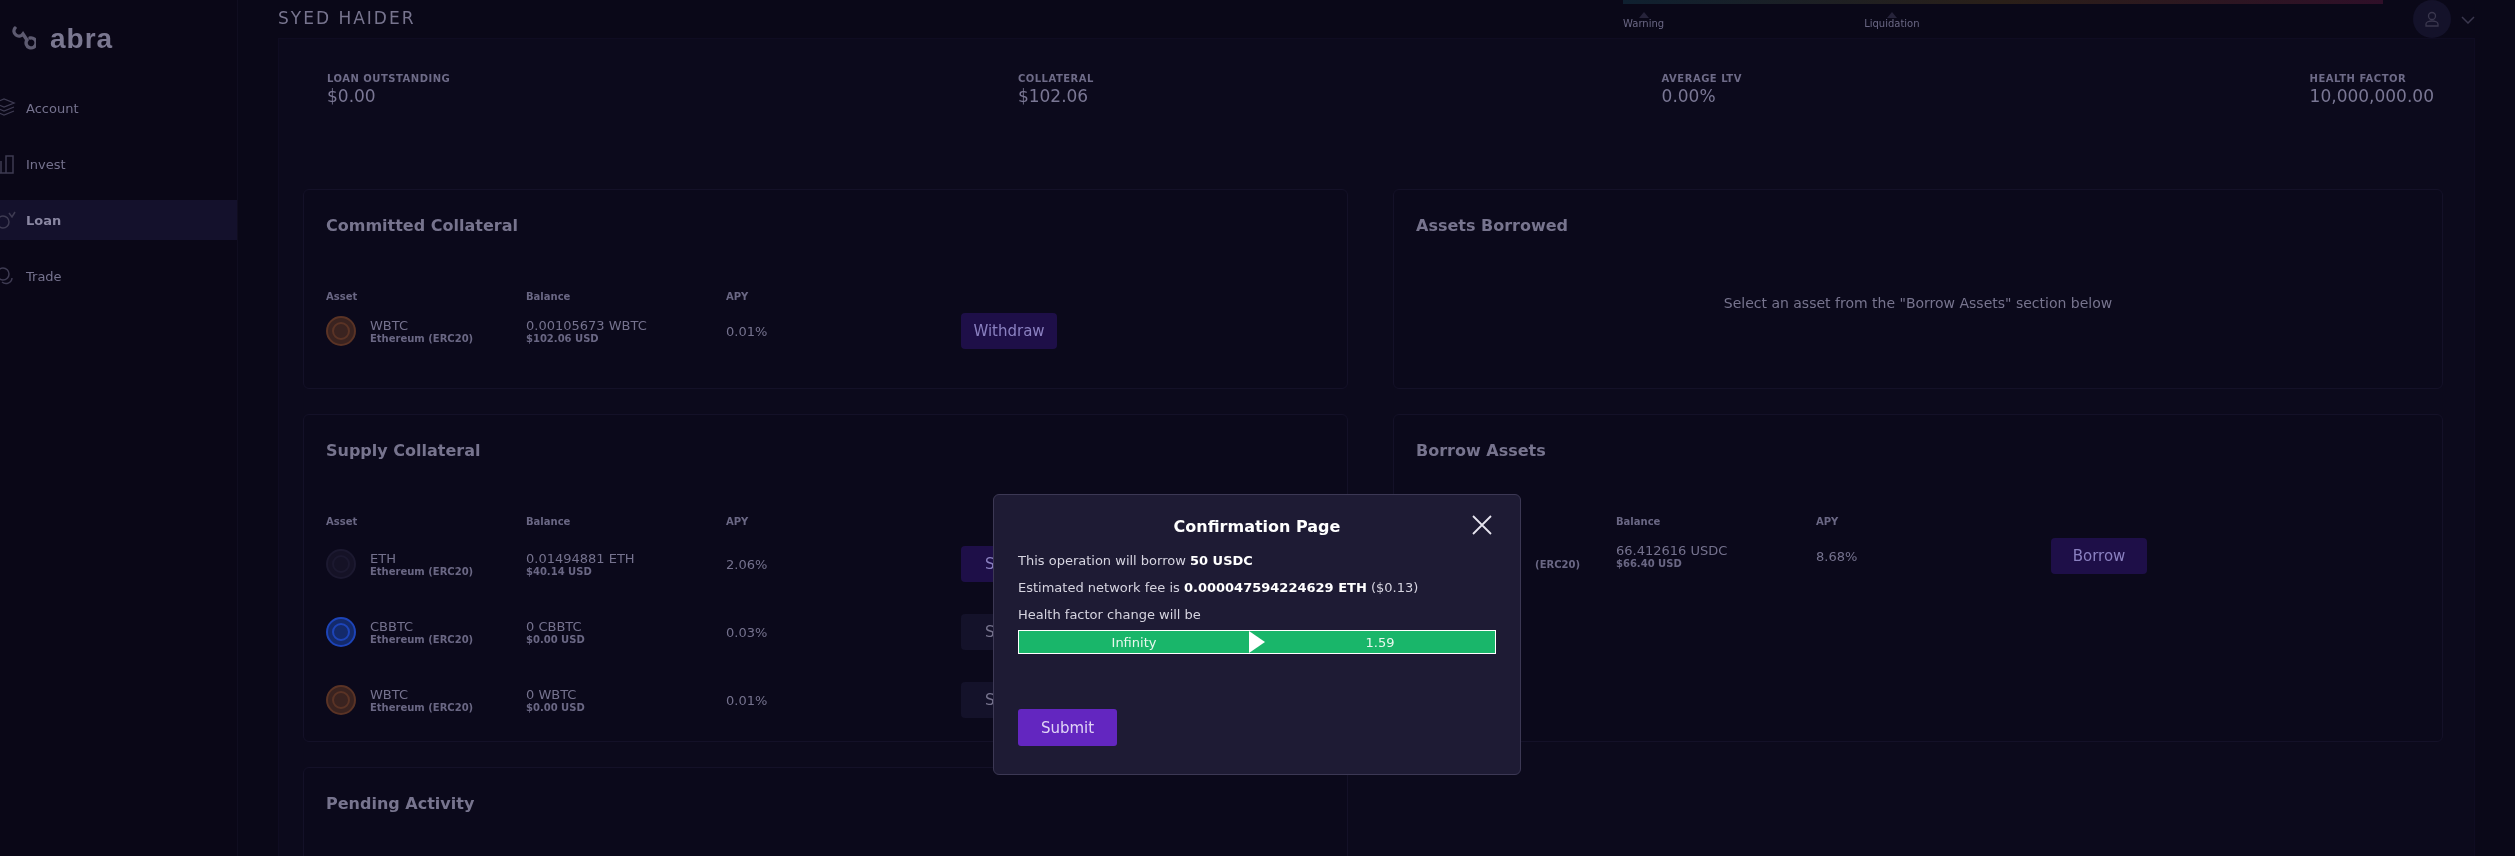 The image size is (2515, 856). Describe the element at coordinates (383, 558) in the screenshot. I see `asset-name: ETH` at that location.